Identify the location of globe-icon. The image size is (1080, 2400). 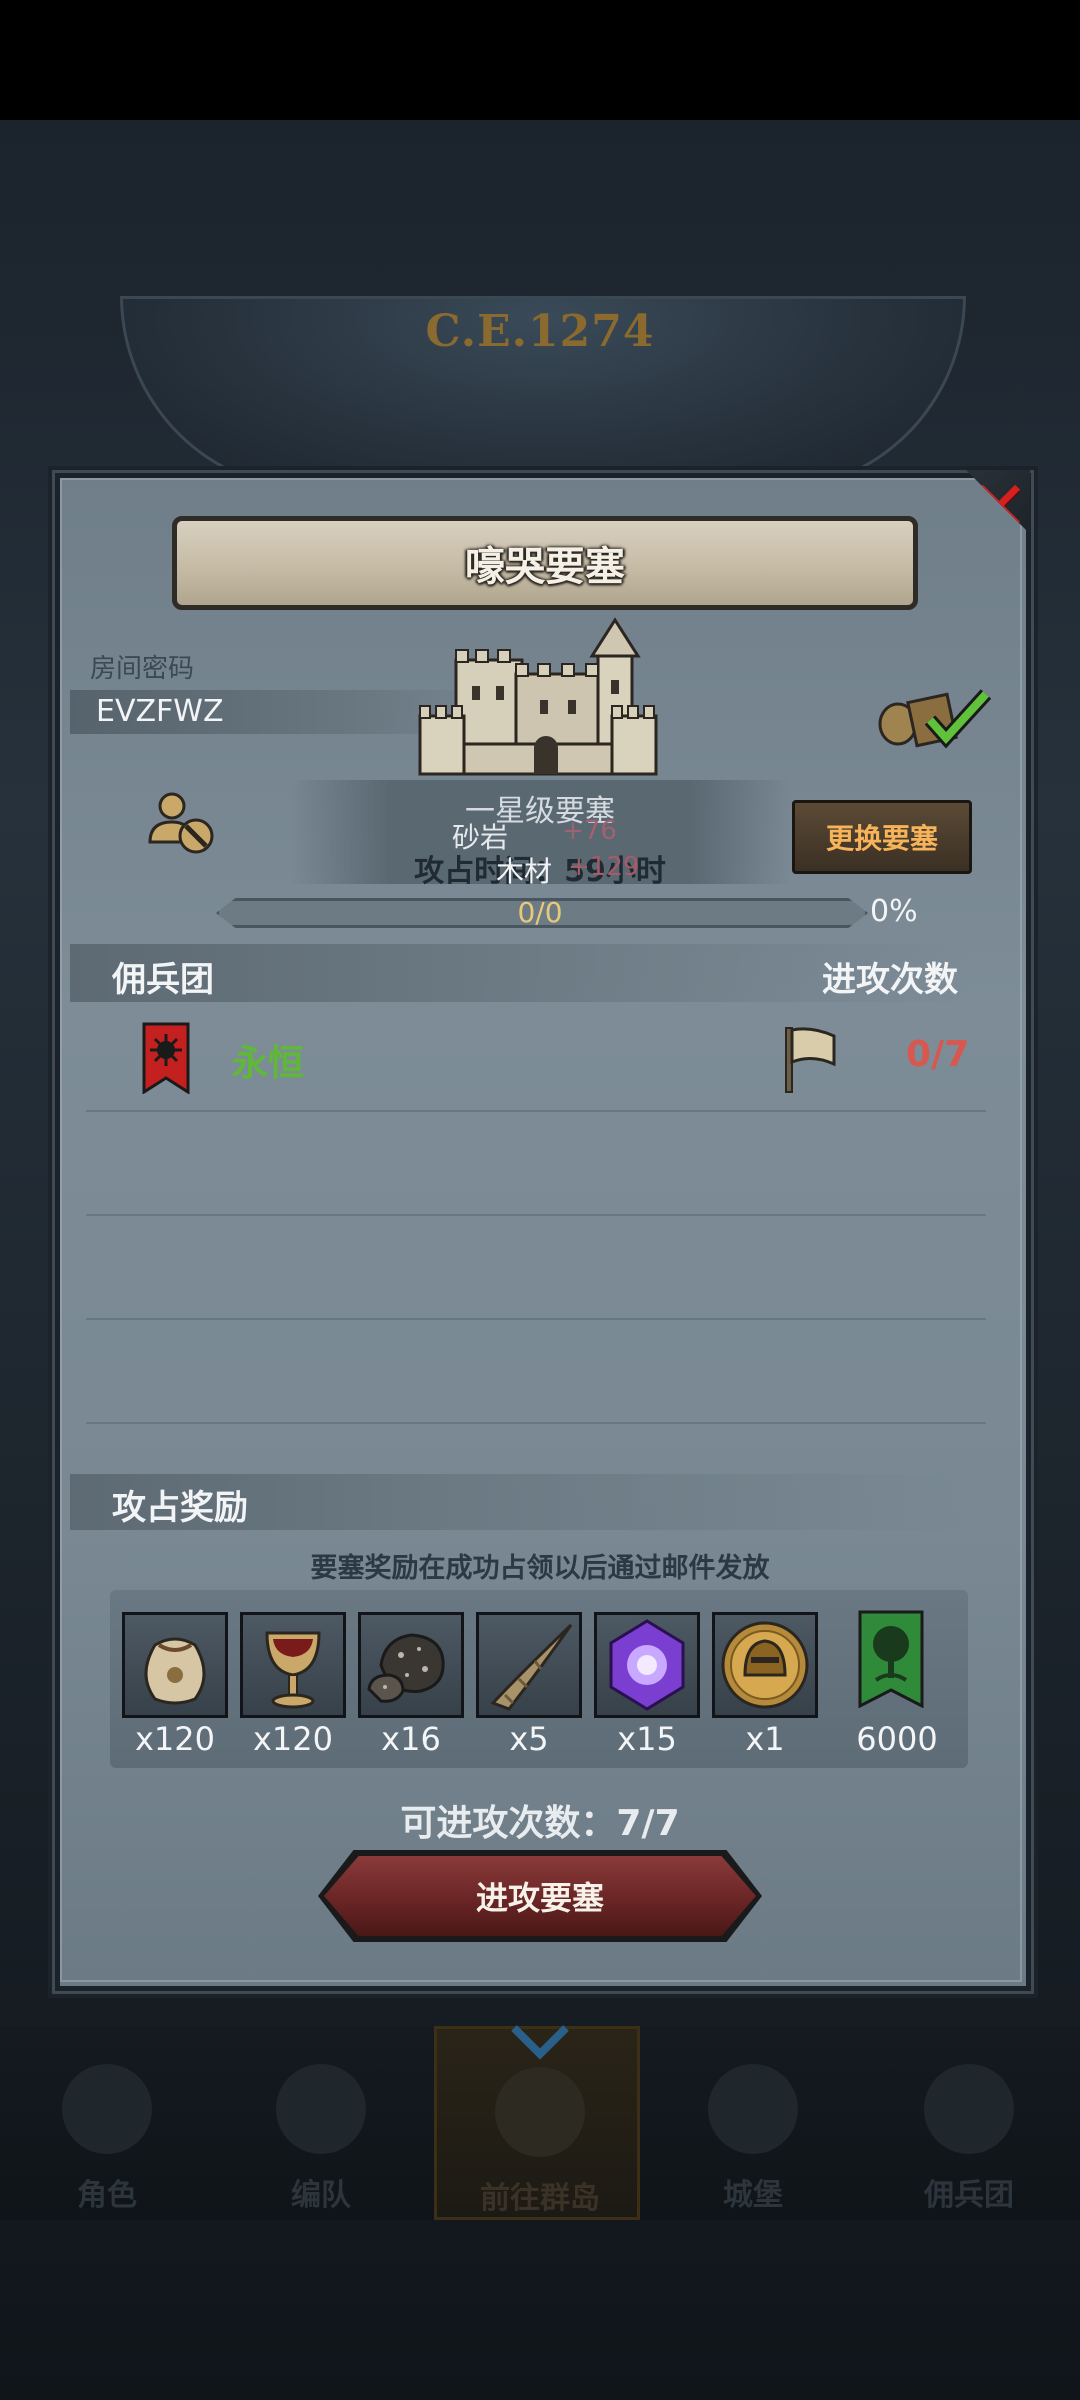
(540, 2112).